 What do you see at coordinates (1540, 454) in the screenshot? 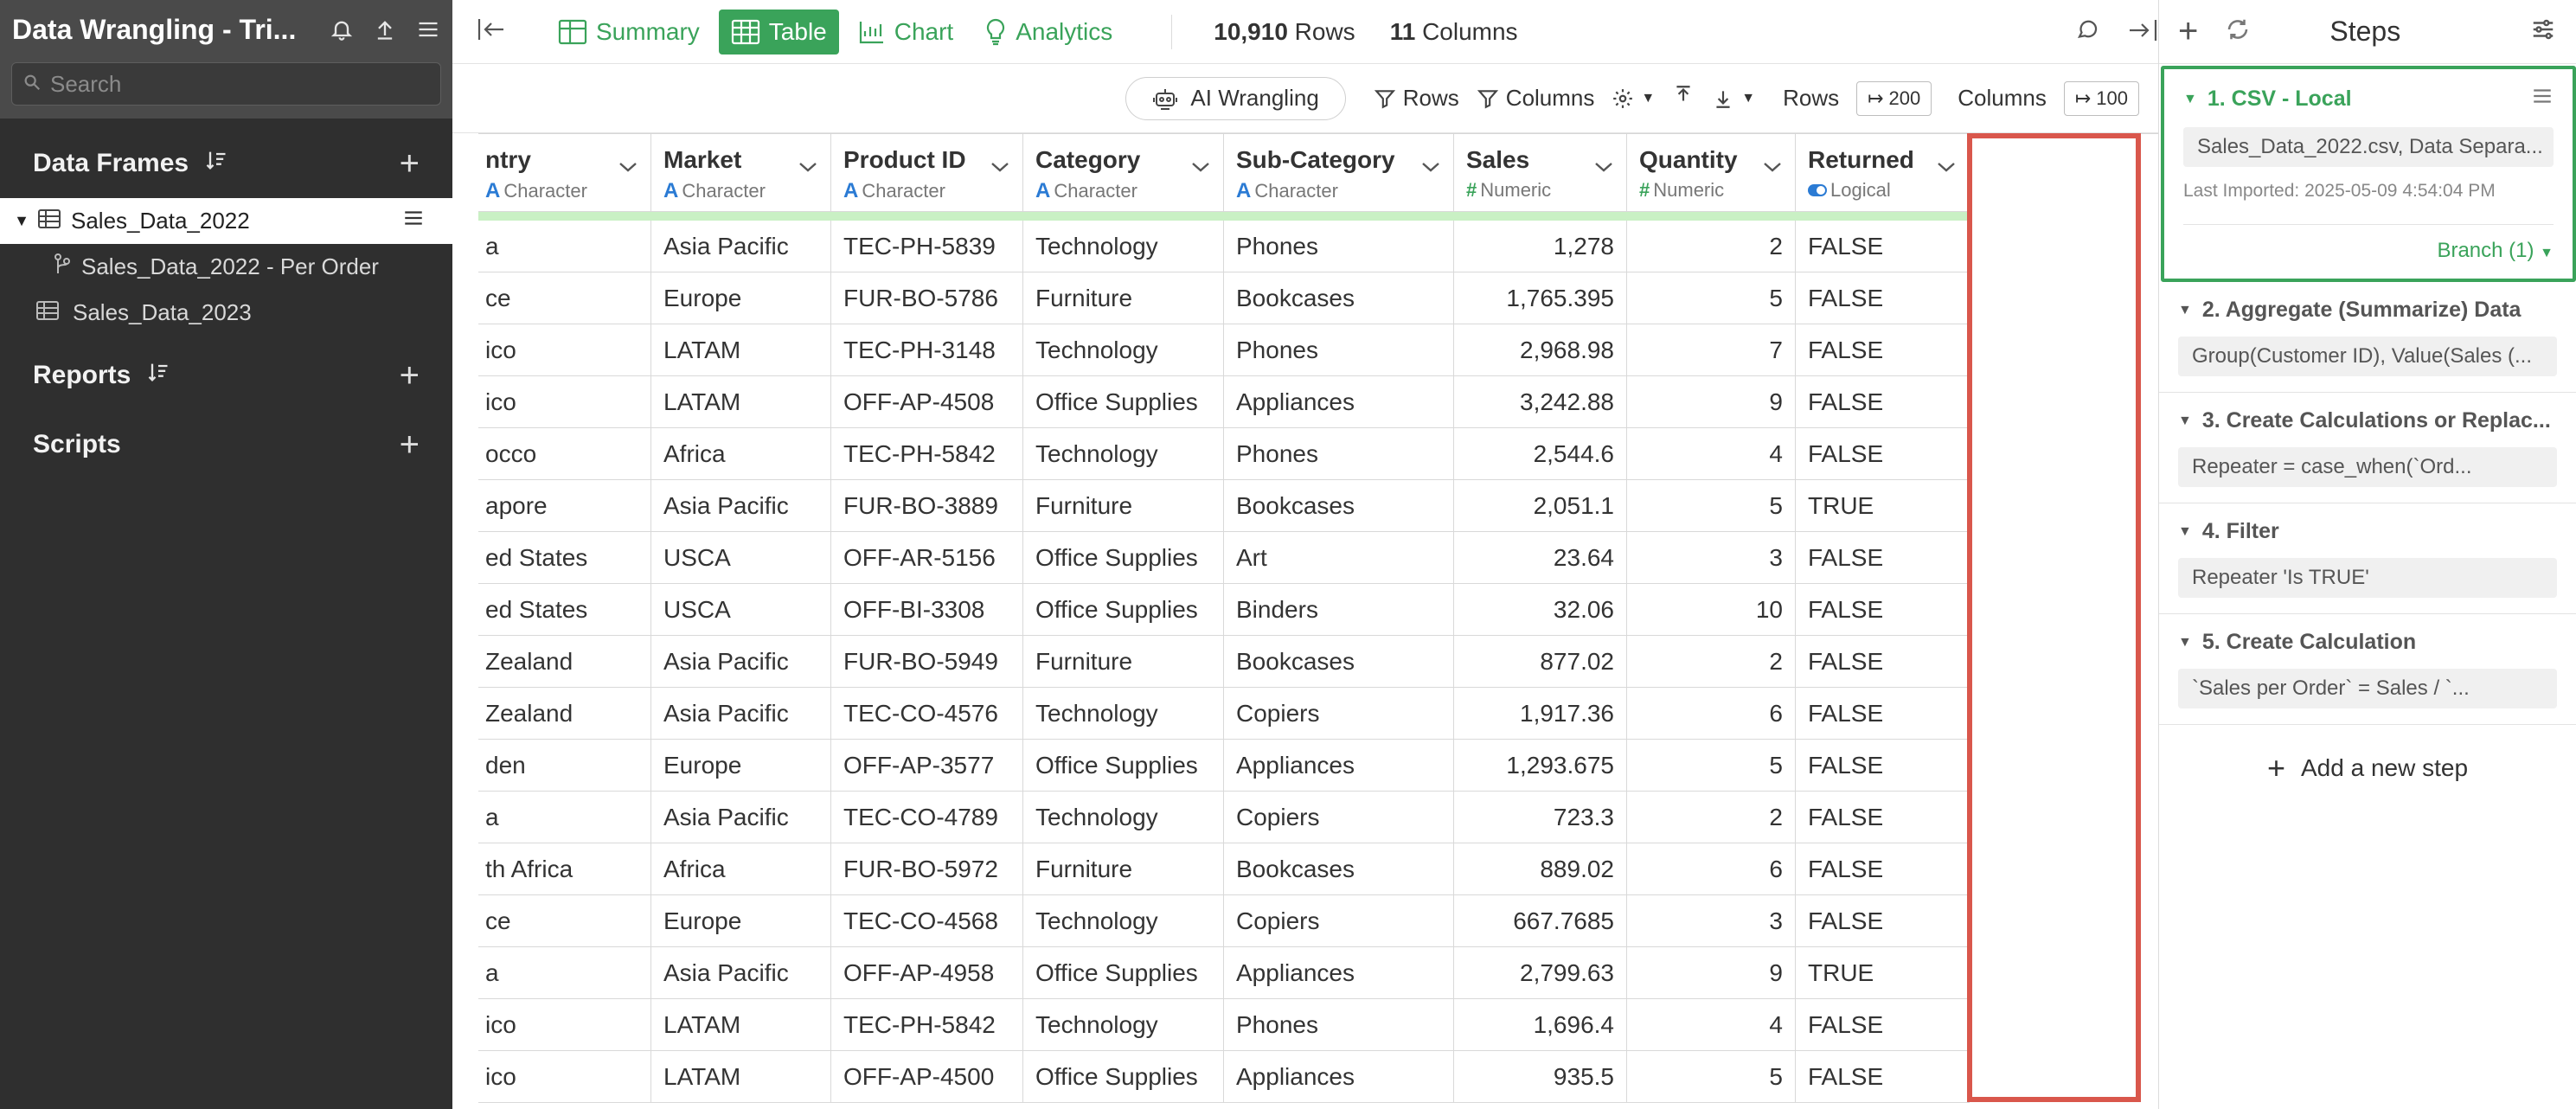
I see `table-cell: 2,544.6` at bounding box center [1540, 454].